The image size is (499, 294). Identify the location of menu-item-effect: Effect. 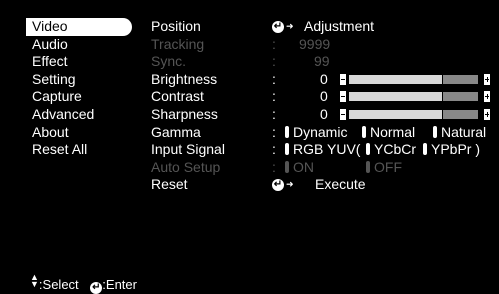
(79, 62).